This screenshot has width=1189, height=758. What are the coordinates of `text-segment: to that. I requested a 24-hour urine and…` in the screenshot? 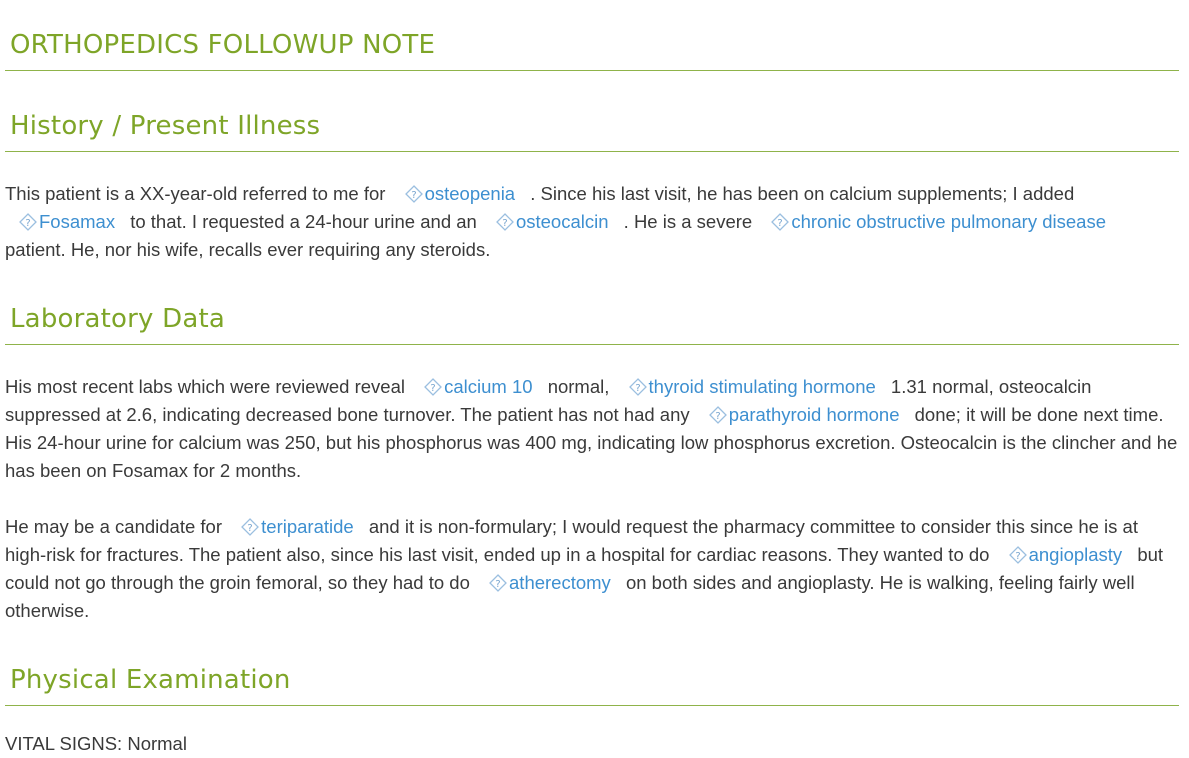 It's located at (303, 221).